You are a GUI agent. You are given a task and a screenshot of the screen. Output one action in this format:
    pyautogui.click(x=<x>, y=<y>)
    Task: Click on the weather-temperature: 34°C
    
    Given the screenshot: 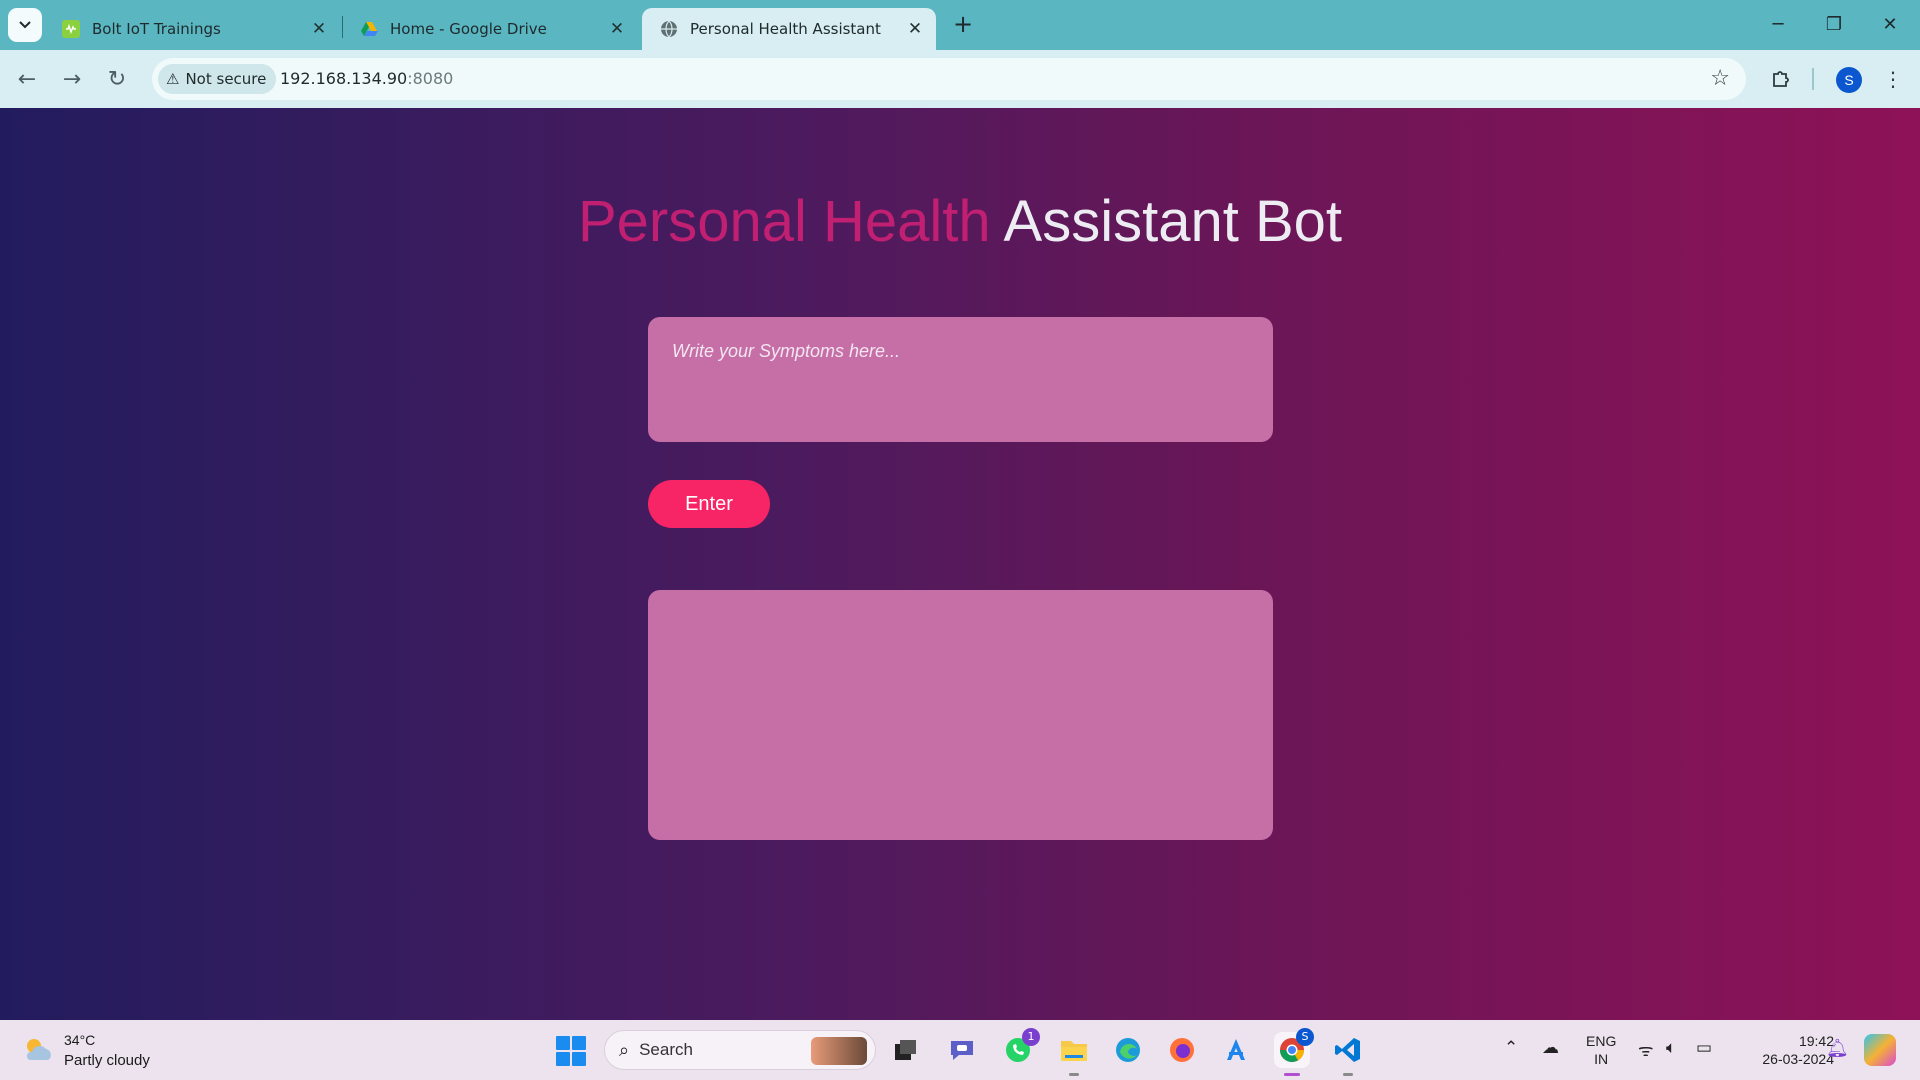 What is the action you would take?
    pyautogui.click(x=79, y=1040)
    